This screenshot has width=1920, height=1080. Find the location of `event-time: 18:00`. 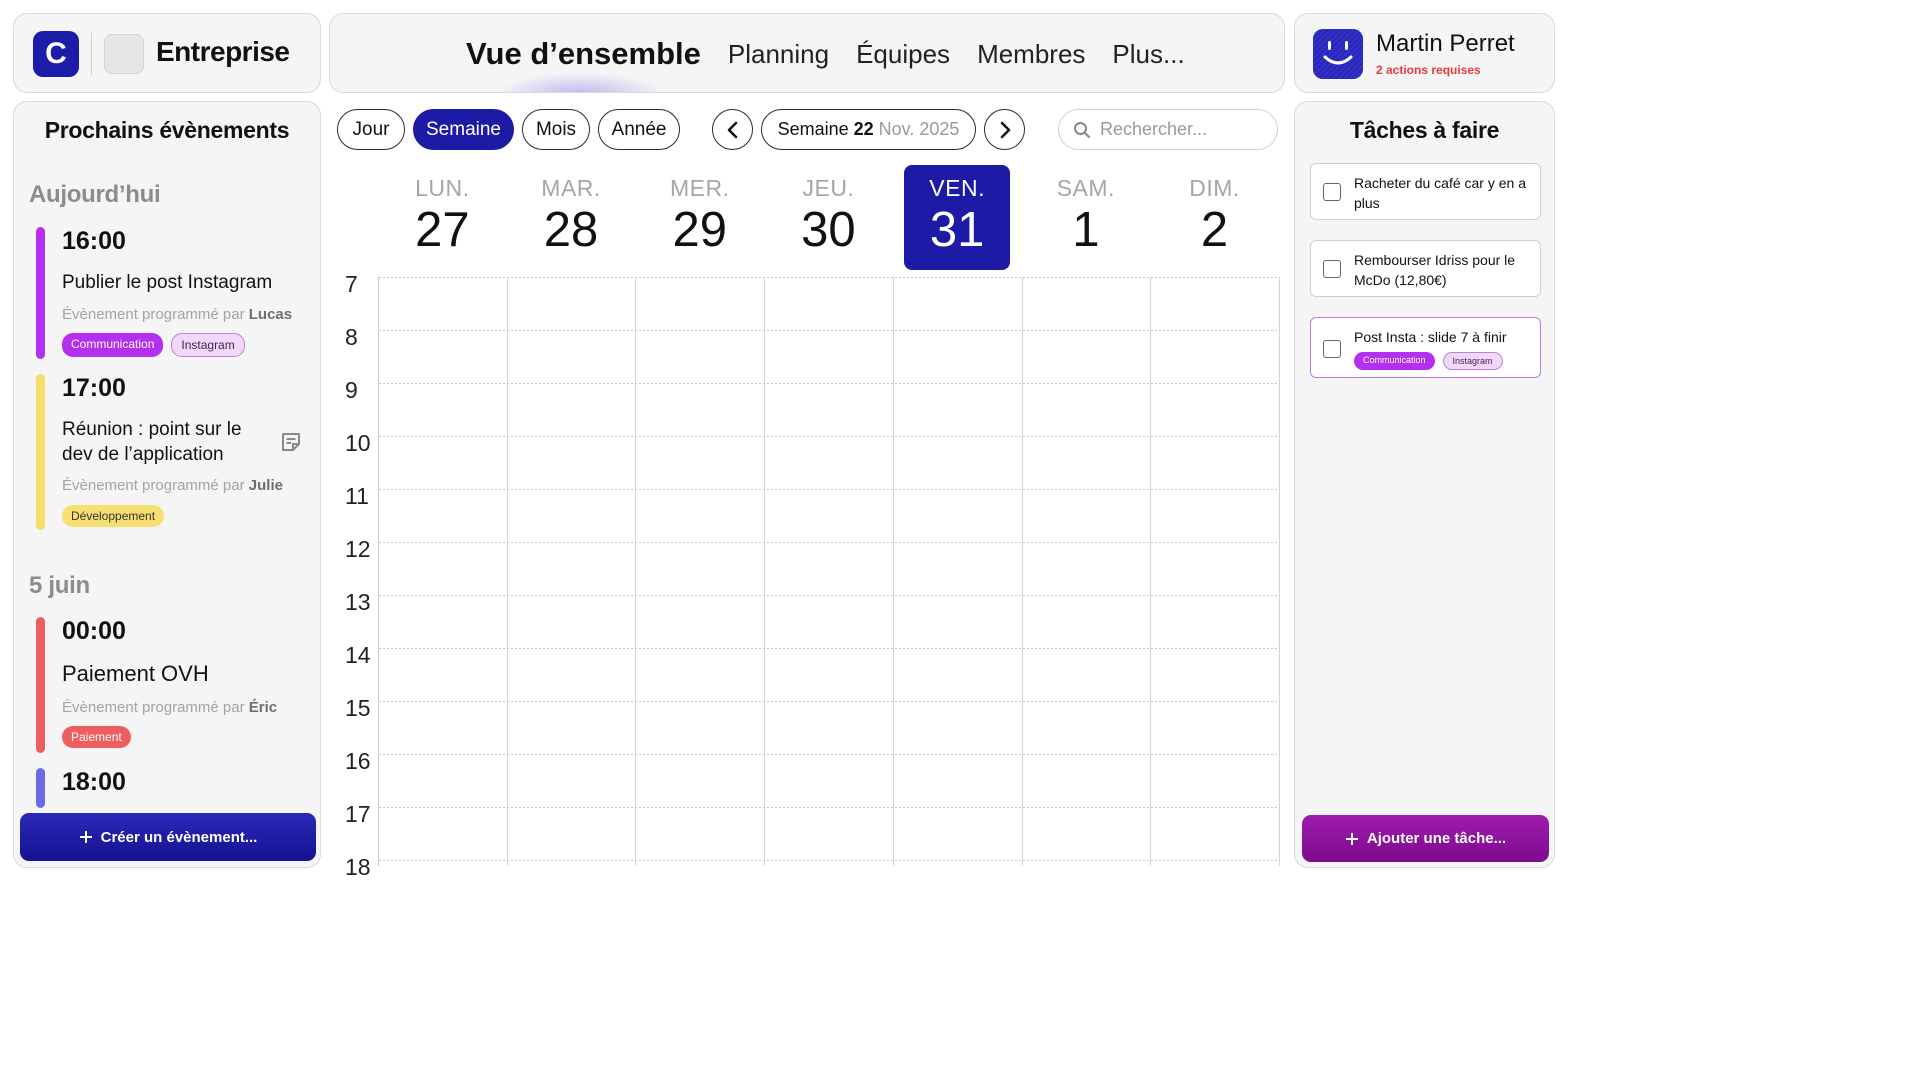

event-time: 18:00 is located at coordinates (94, 782).